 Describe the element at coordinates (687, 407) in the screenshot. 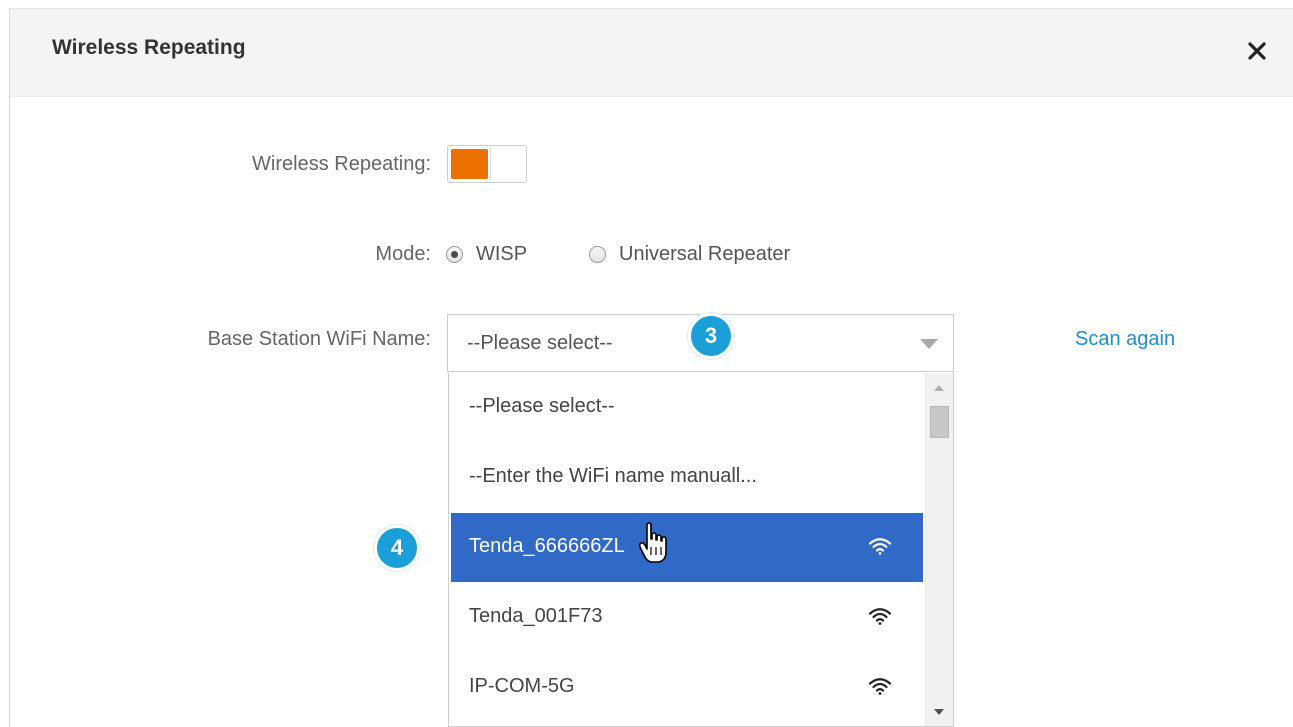

I see `list-item: --Please select--` at that location.